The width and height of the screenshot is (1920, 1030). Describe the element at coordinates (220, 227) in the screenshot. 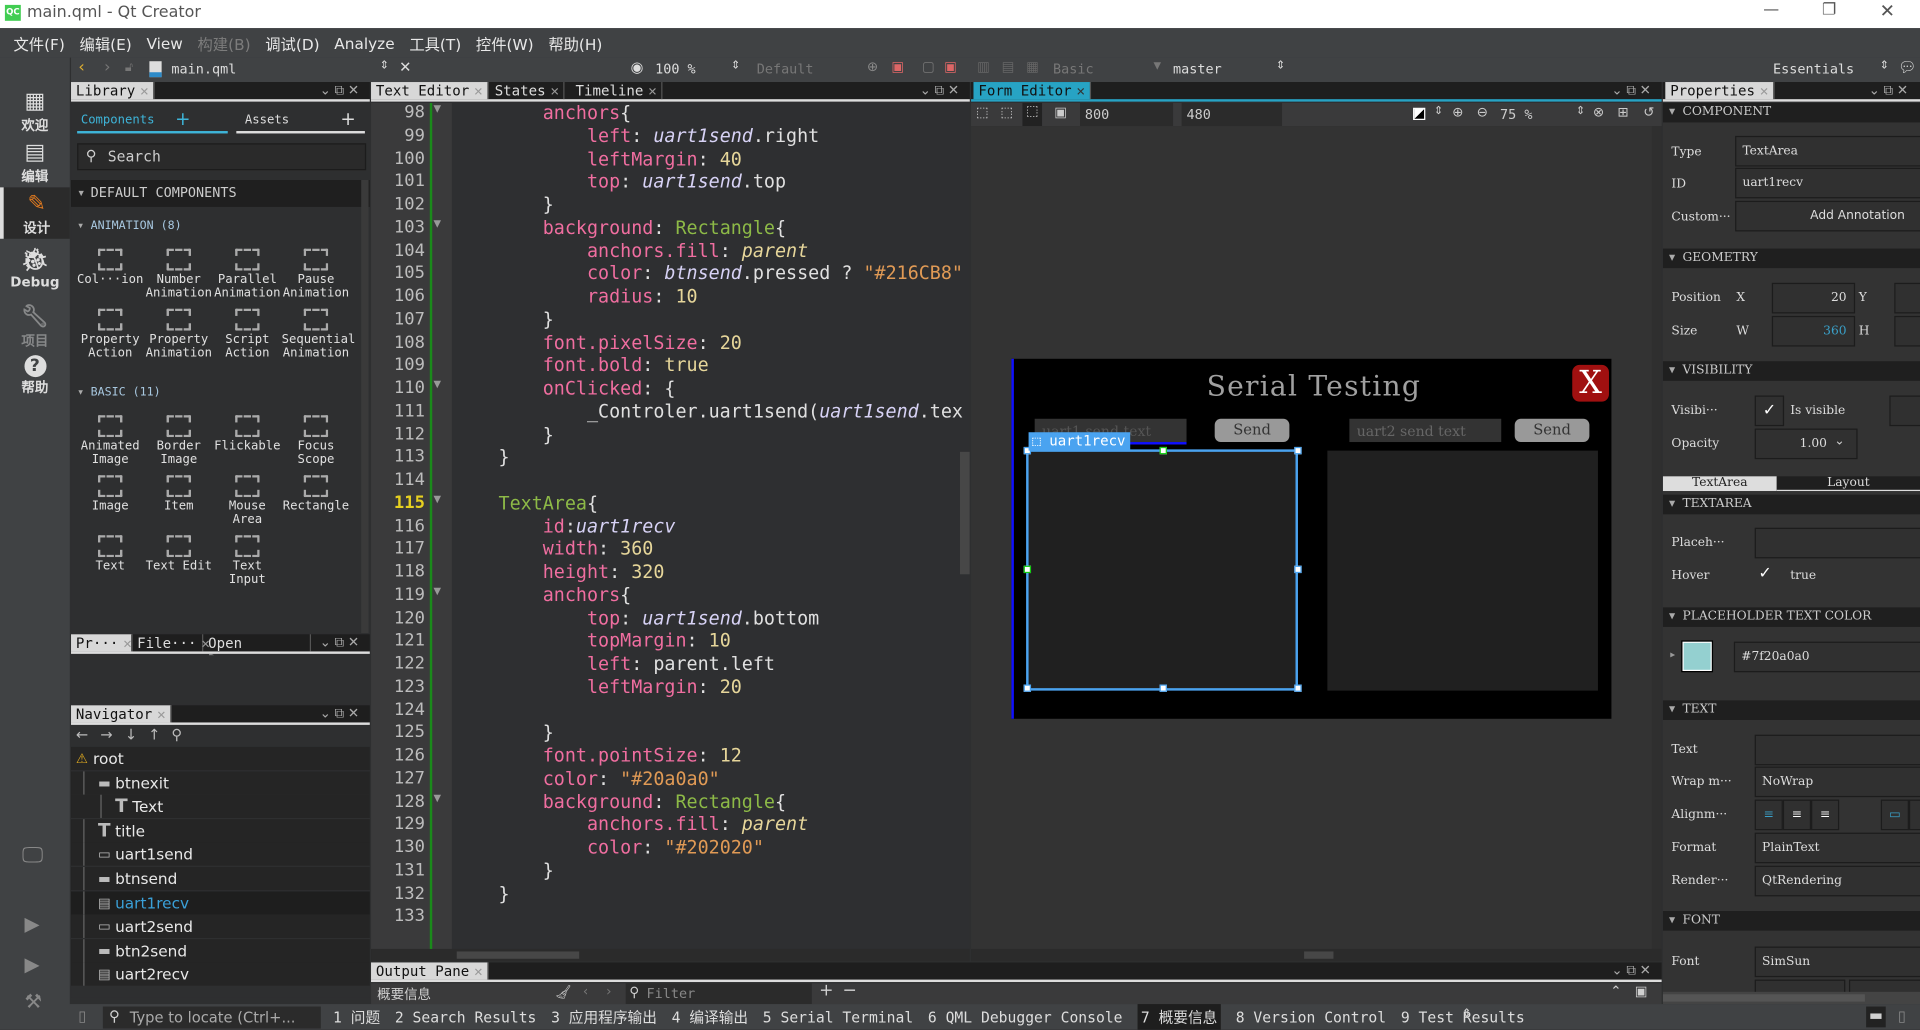

I see `library-group-header: ANIMATION (8)` at that location.